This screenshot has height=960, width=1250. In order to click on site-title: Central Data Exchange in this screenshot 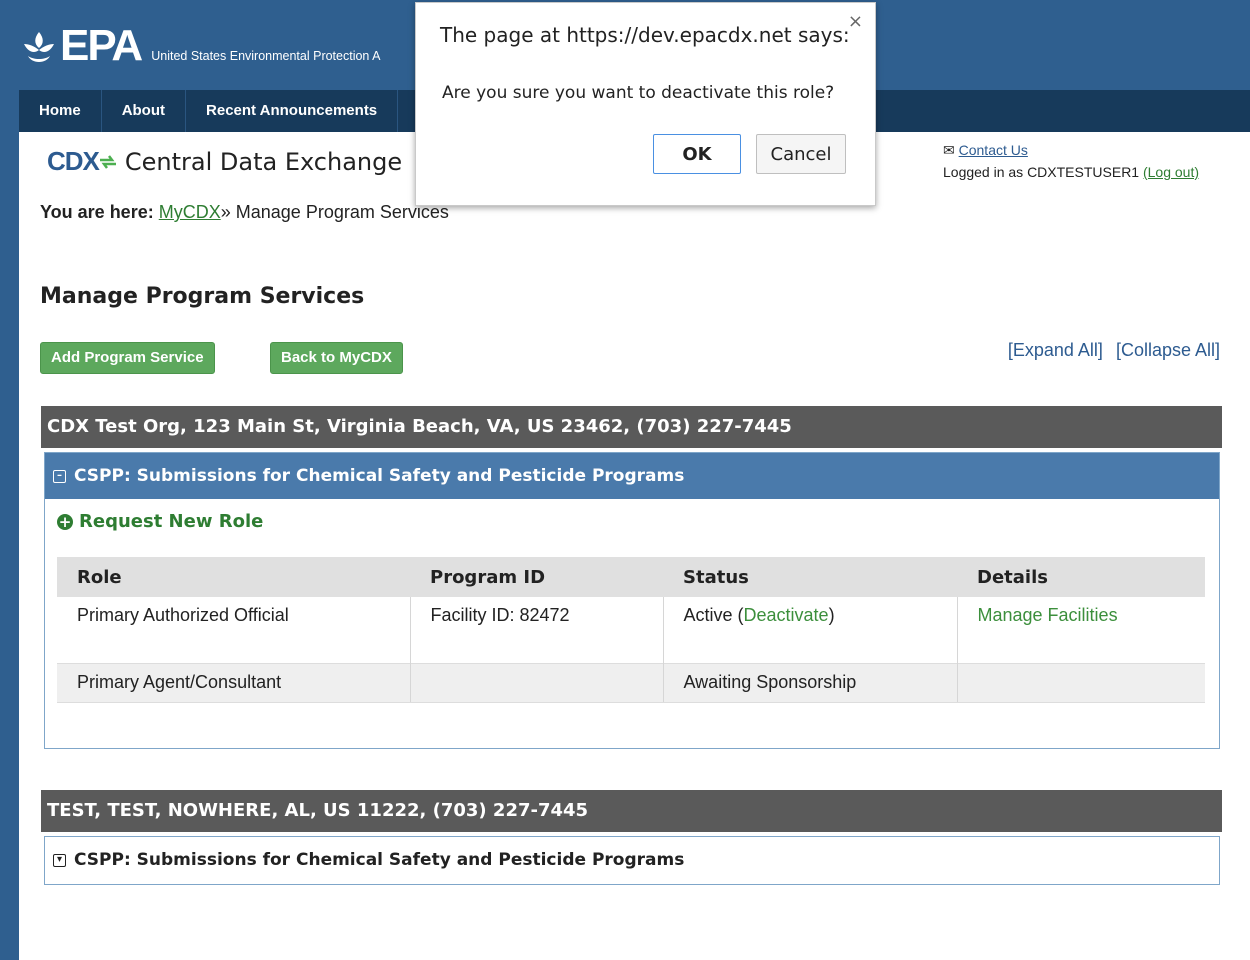, I will do `click(263, 161)`.